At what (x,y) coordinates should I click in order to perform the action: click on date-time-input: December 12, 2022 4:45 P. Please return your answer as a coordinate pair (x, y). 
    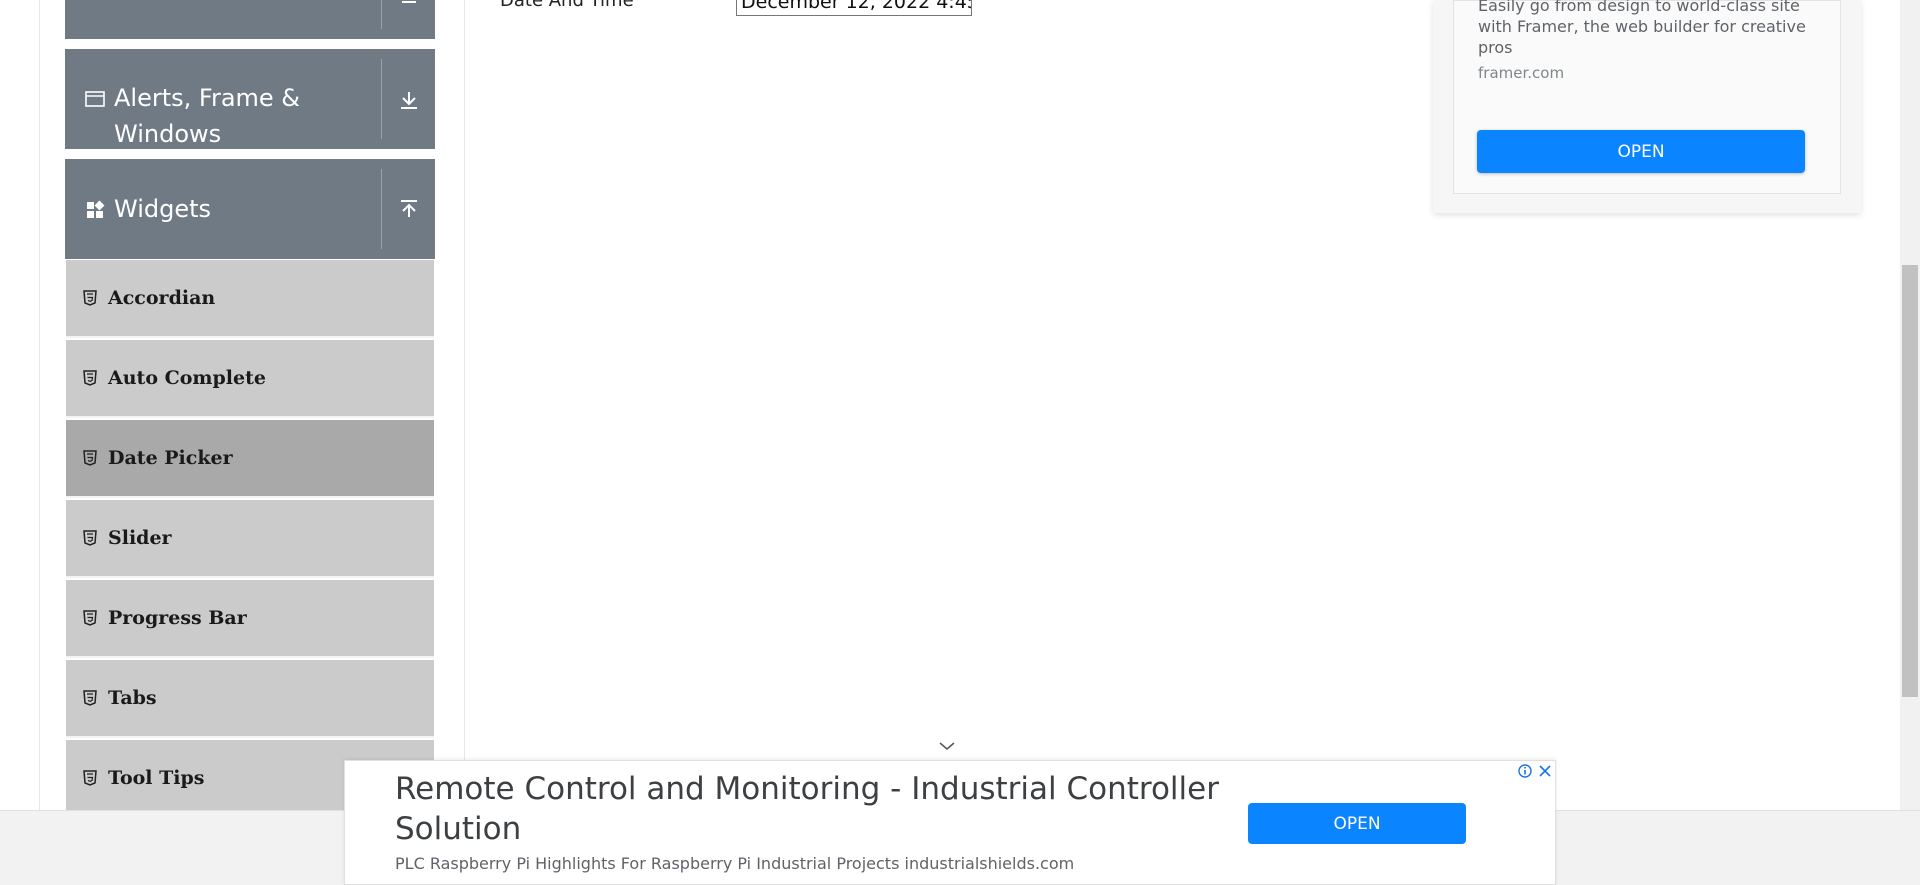
    Looking at the image, I should click on (854, 8).